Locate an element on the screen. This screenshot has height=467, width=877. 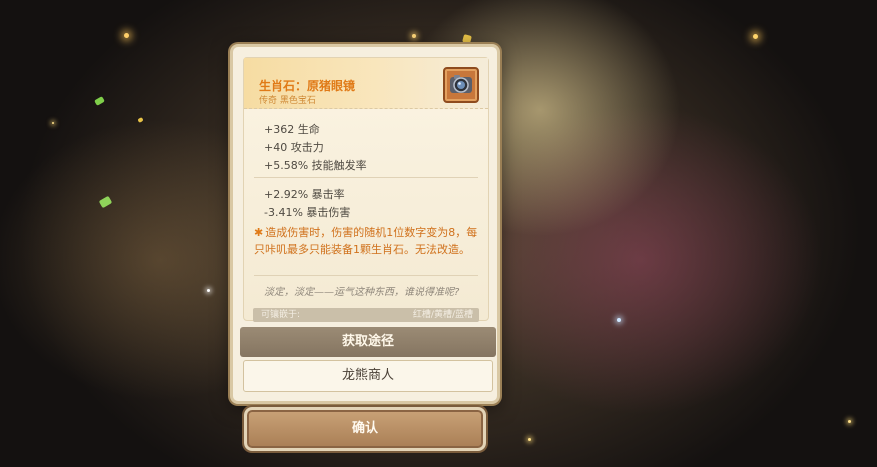
base-stat: +40 攻击力 is located at coordinates (294, 147).